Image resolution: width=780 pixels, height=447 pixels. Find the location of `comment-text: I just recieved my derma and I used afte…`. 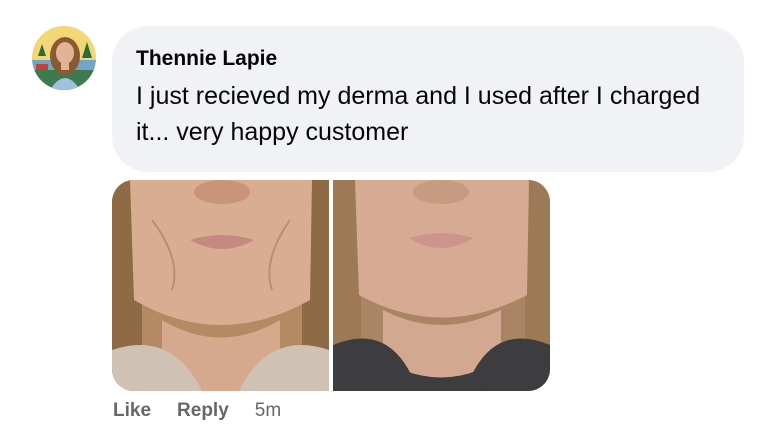

comment-text: I just recieved my derma and I used afte… is located at coordinates (418, 114).